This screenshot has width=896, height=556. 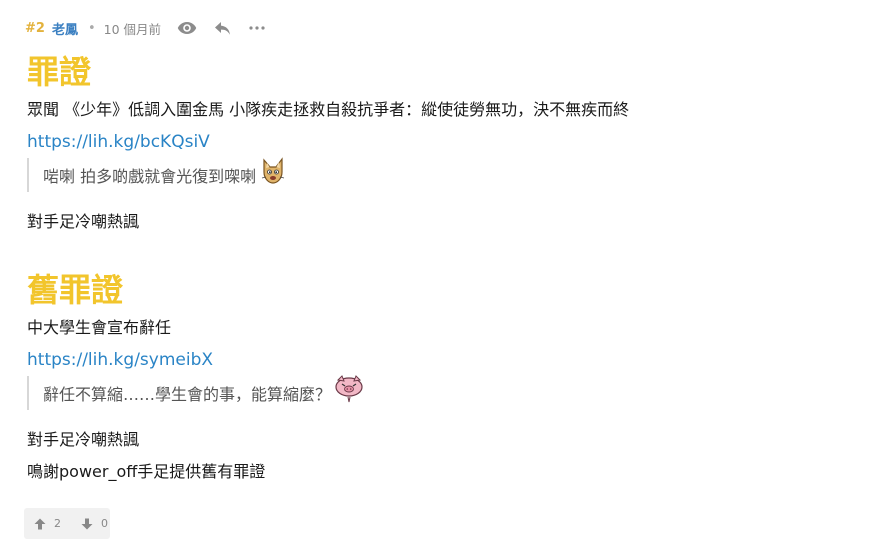 What do you see at coordinates (59, 72) in the screenshot?
I see `section-title-evidence: 罪證` at bounding box center [59, 72].